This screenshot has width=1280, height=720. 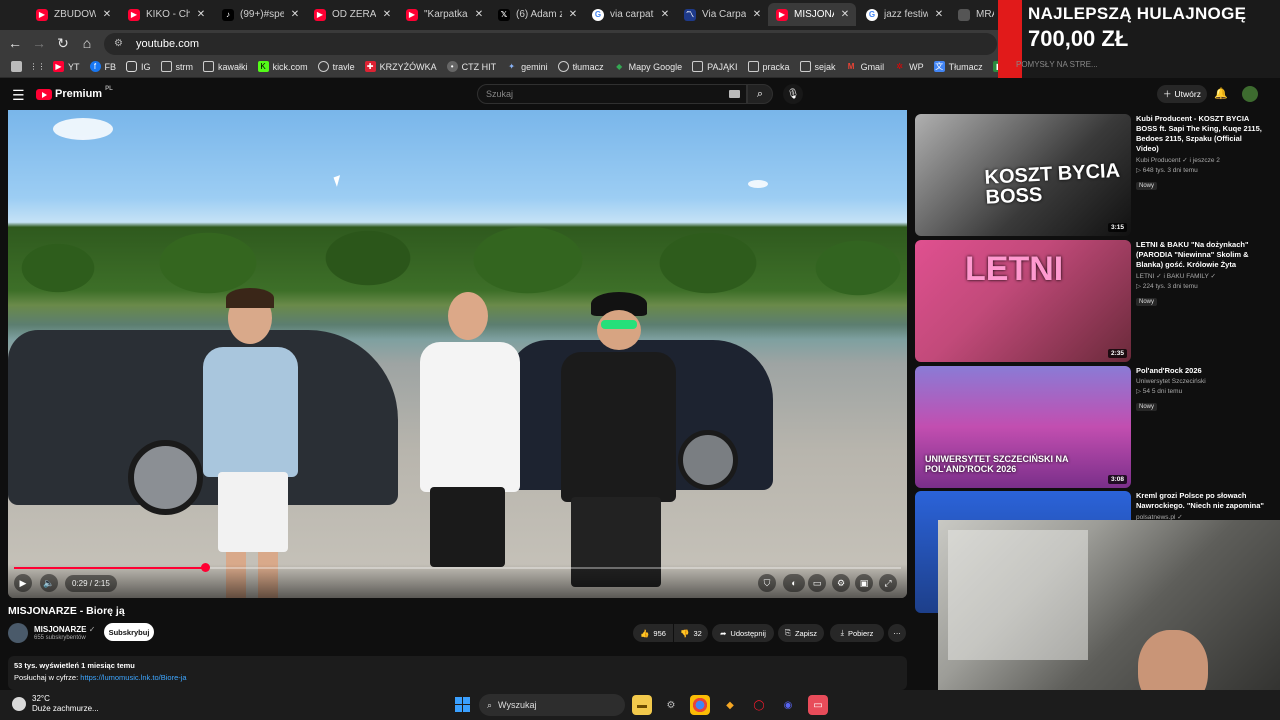 What do you see at coordinates (352, 14) in the screenshot?
I see `browser-tab: ▶OD ZERA DO✕` at bounding box center [352, 14].